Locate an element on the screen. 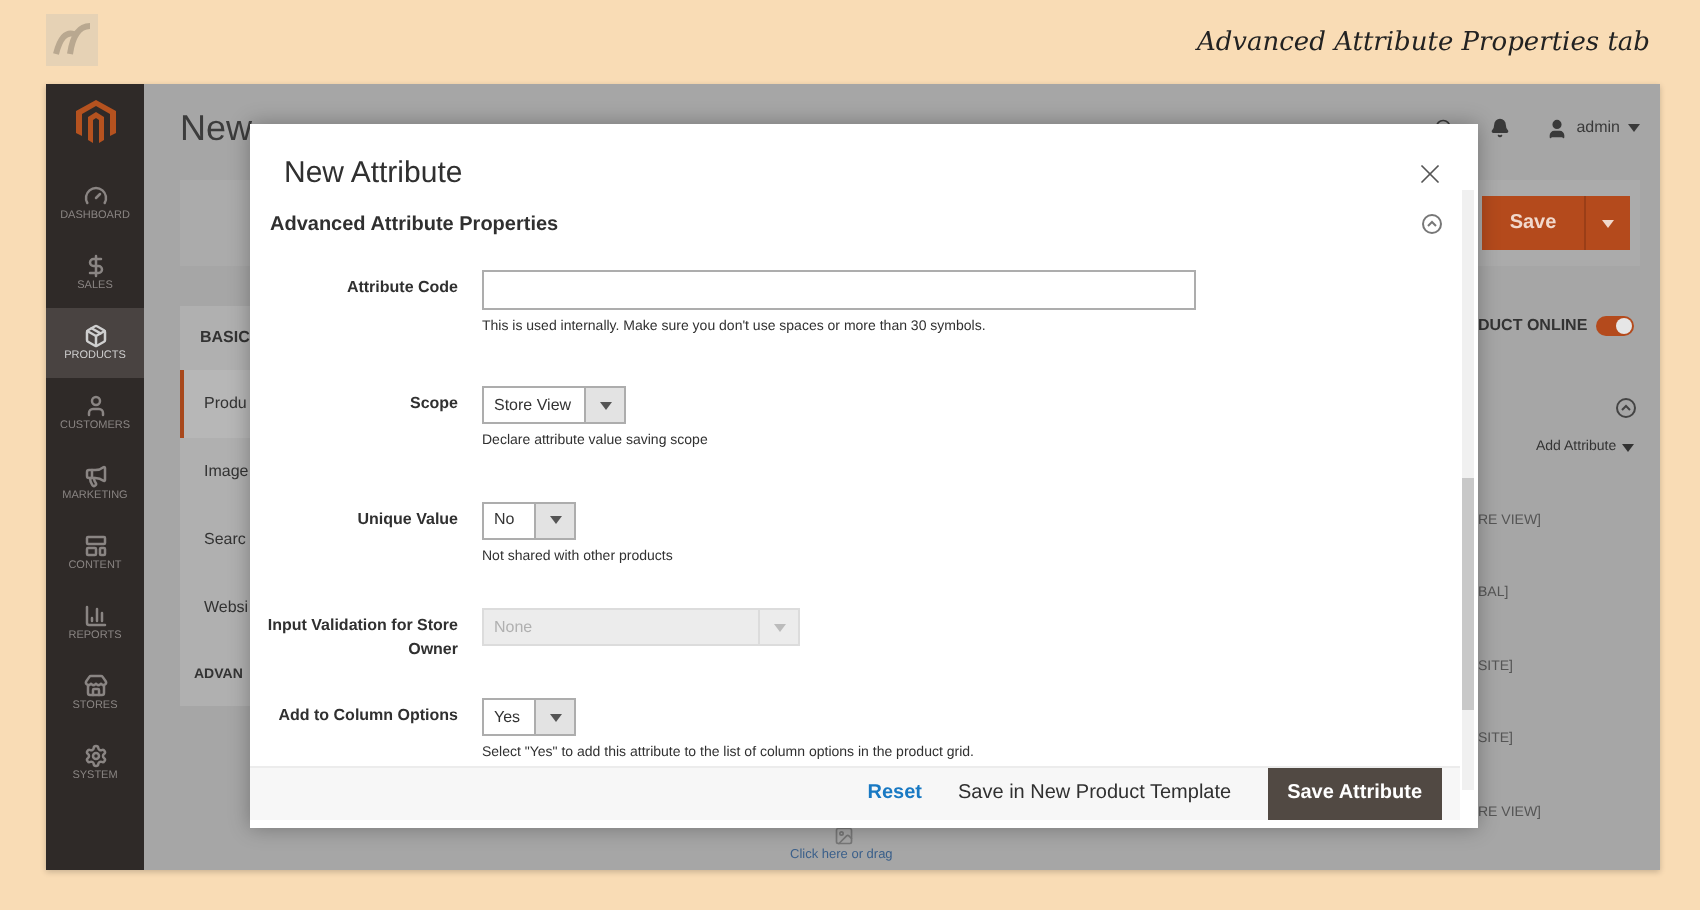 The height and width of the screenshot is (910, 1700). select-field: Store View is located at coordinates (554, 405).